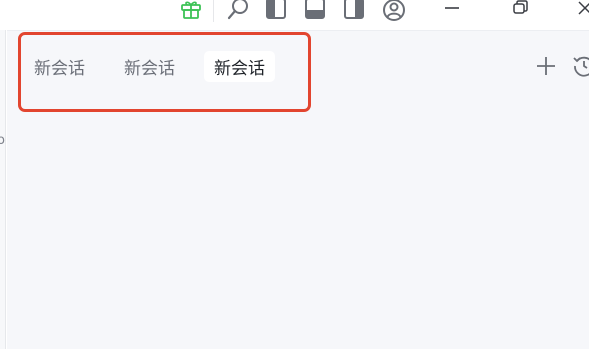  Describe the element at coordinates (164, 72) in the screenshot. I see `highlight-box` at that location.